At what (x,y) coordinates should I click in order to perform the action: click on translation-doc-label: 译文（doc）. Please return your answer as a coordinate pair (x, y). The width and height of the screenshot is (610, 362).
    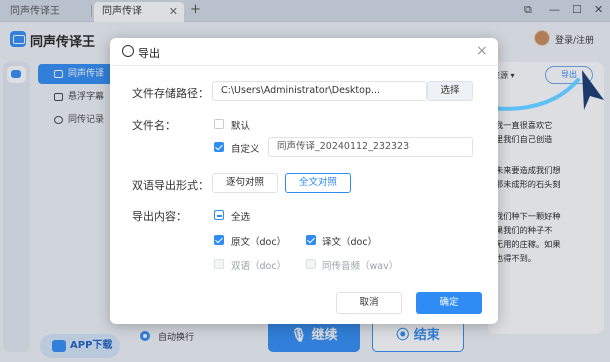
    Looking at the image, I should click on (350, 242).